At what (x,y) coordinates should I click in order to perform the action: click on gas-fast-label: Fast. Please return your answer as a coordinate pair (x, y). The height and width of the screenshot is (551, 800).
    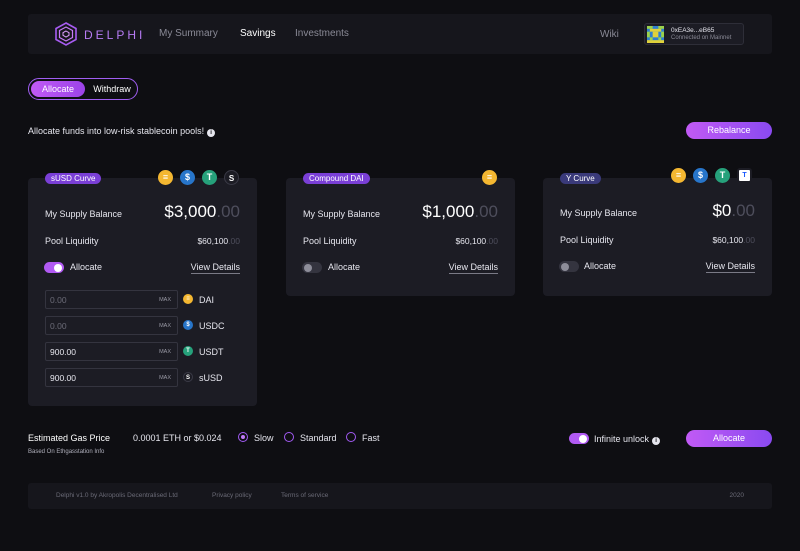
    Looking at the image, I should click on (371, 438).